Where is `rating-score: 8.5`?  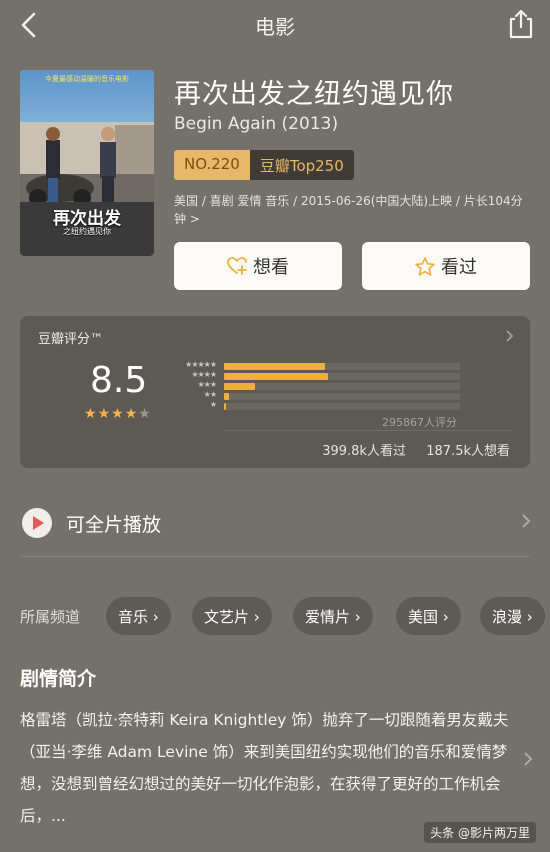
rating-score: 8.5 is located at coordinates (119, 380).